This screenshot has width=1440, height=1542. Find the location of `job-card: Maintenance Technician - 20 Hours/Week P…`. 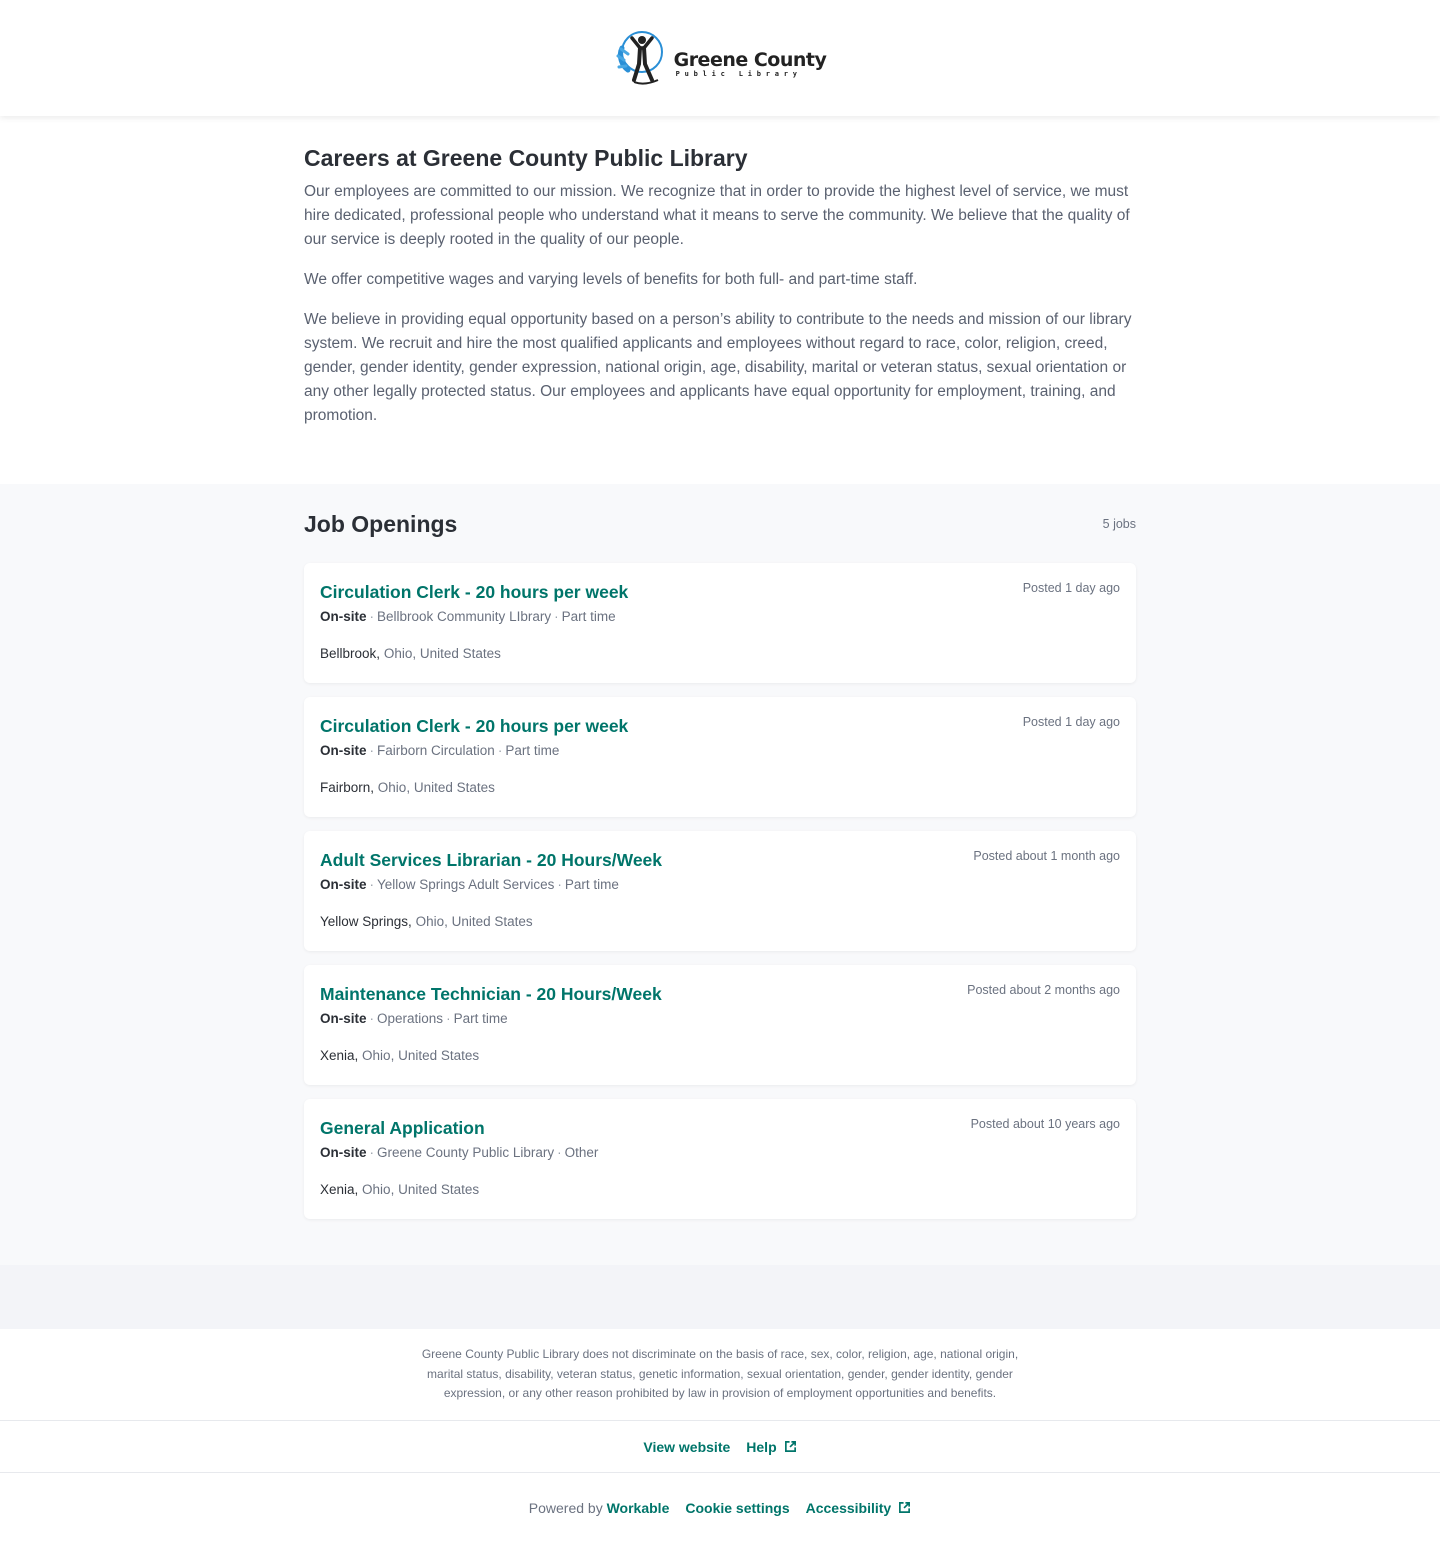

job-card: Maintenance Technician - 20 Hours/Week P… is located at coordinates (720, 1025).